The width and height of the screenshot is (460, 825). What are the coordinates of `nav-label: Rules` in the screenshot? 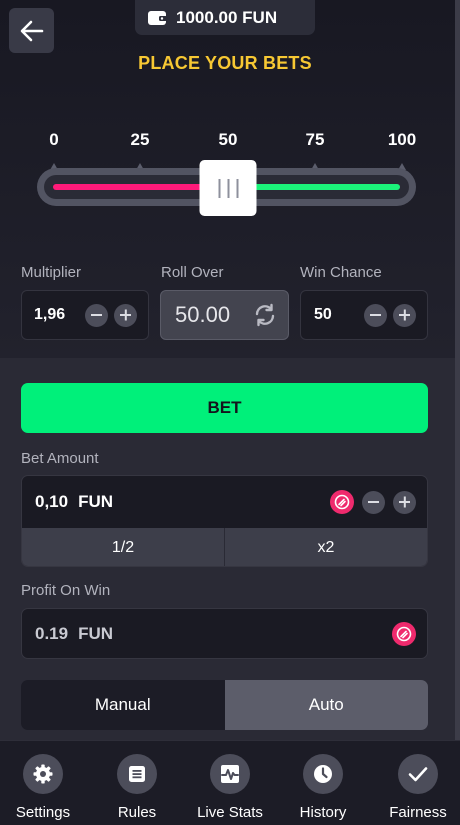 It's located at (137, 812).